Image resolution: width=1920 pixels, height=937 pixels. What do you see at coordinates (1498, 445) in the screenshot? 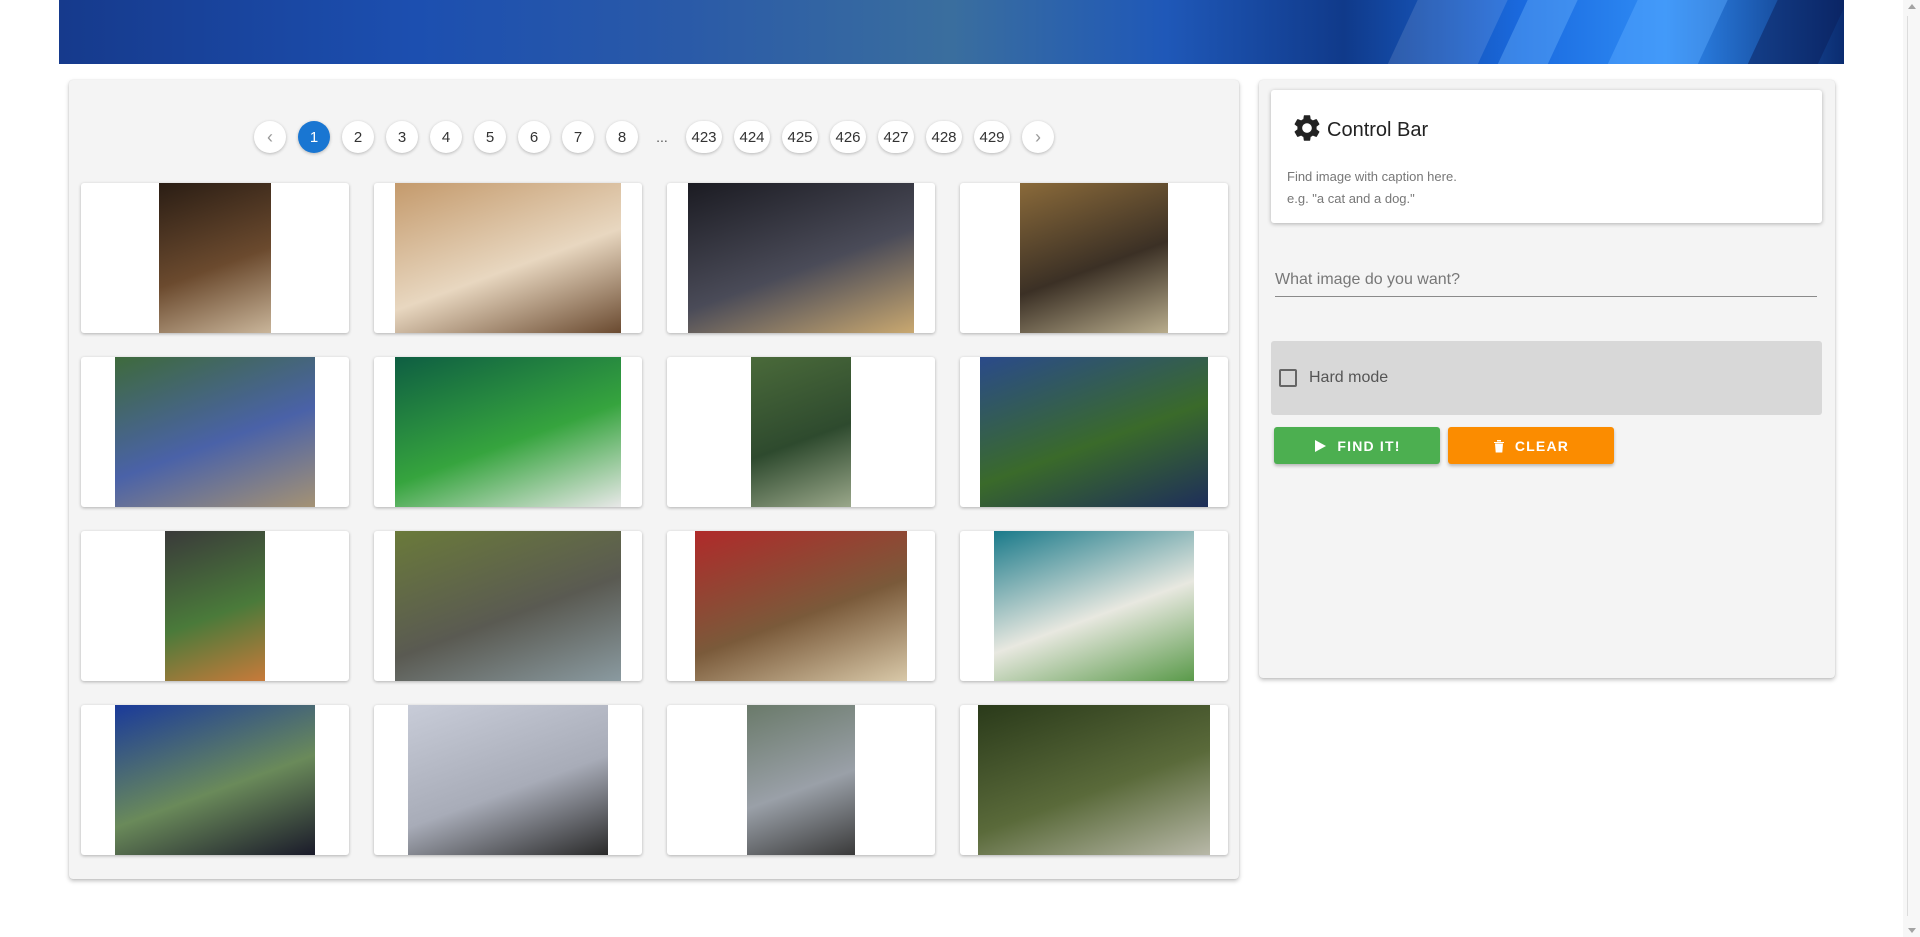
I see `trash-icon` at bounding box center [1498, 445].